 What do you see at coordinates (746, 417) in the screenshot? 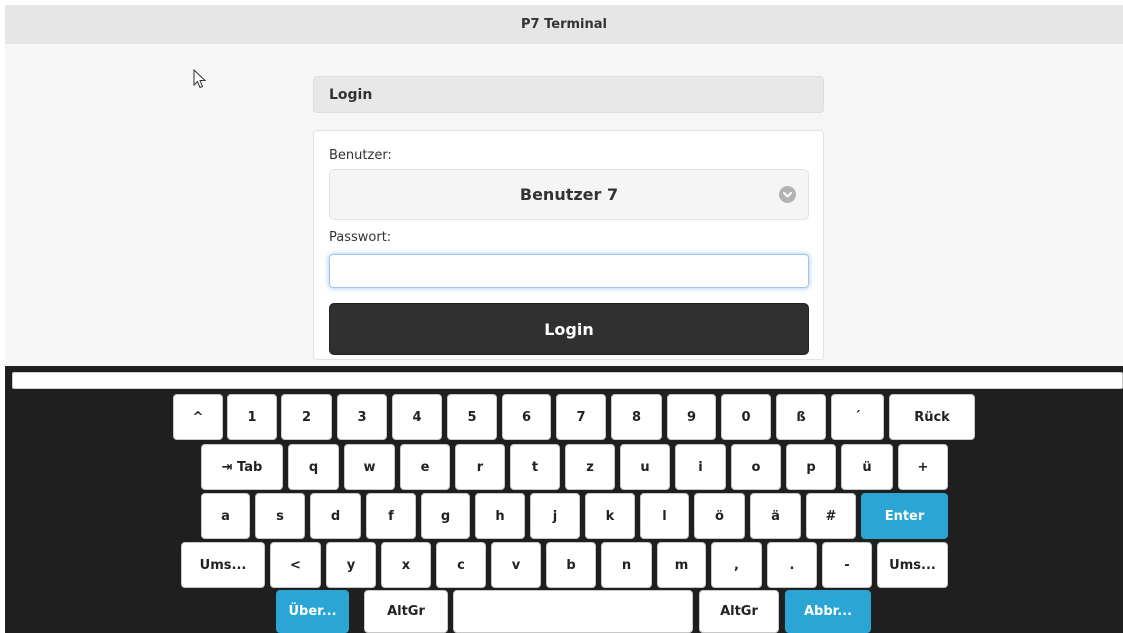
I see `key-0: 0` at bounding box center [746, 417].